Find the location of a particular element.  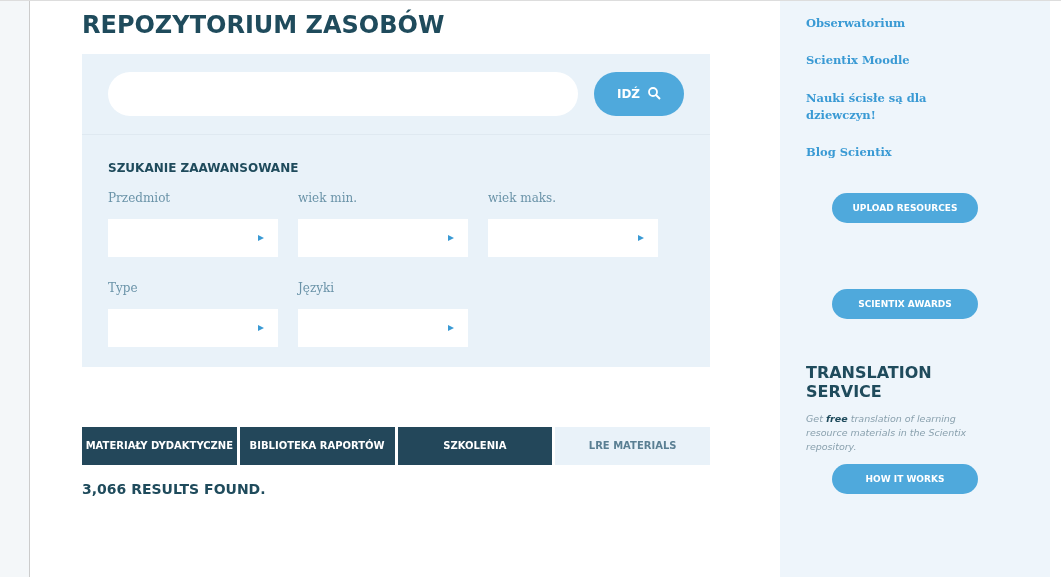

sidebar-link: Scientix Moodle is located at coordinates (886, 61).